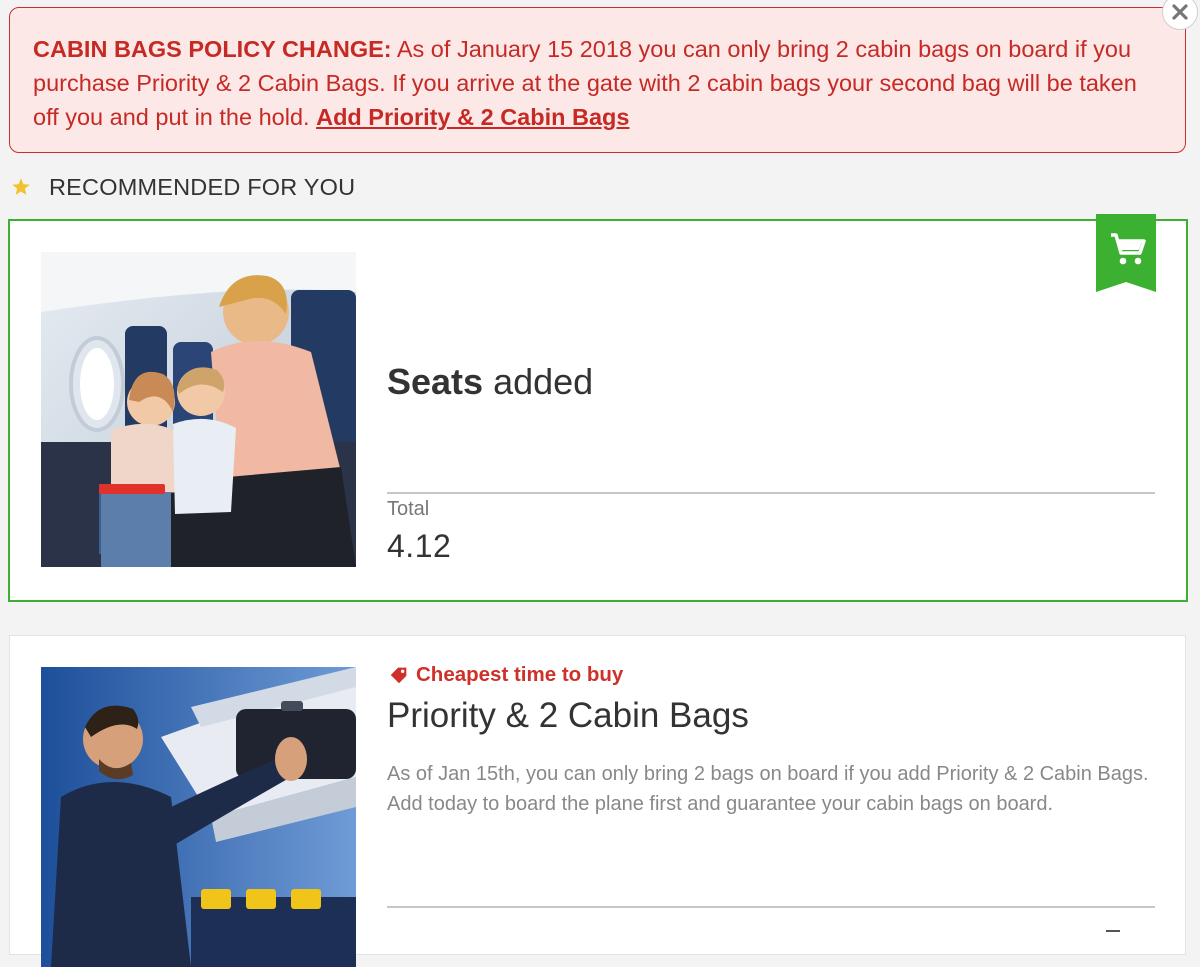 Image resolution: width=1200 pixels, height=967 pixels. I want to click on bags-corner-mark, so click(1113, 931).